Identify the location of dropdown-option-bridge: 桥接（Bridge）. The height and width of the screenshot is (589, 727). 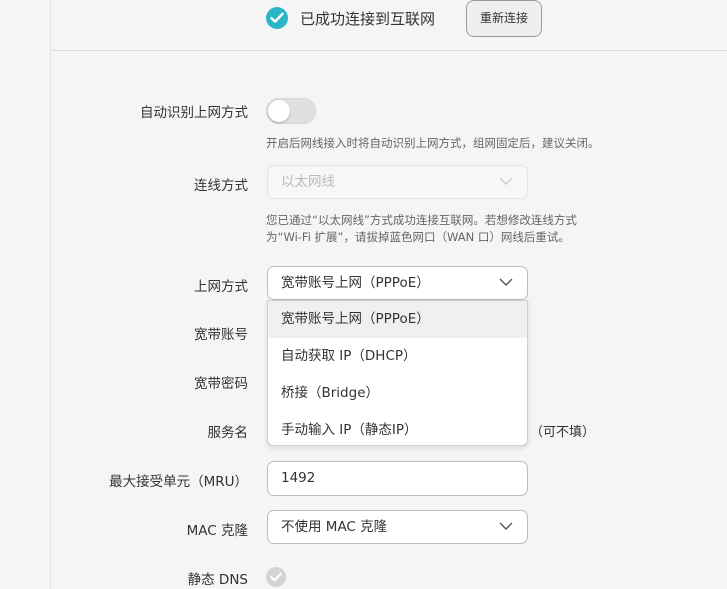
(397, 393).